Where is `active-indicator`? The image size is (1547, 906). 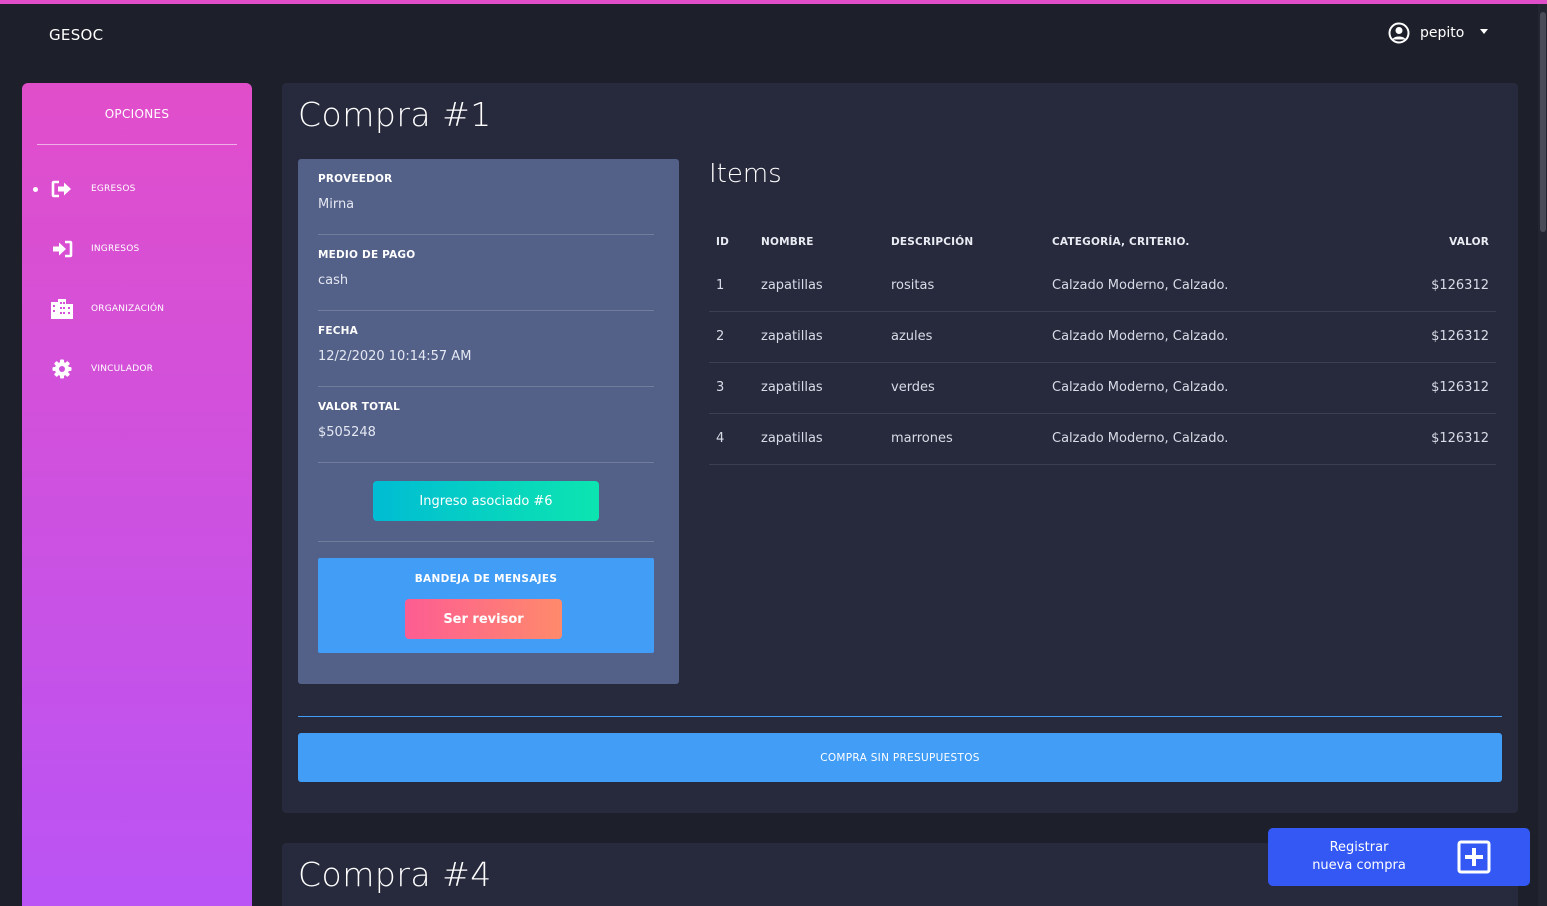 active-indicator is located at coordinates (35, 189).